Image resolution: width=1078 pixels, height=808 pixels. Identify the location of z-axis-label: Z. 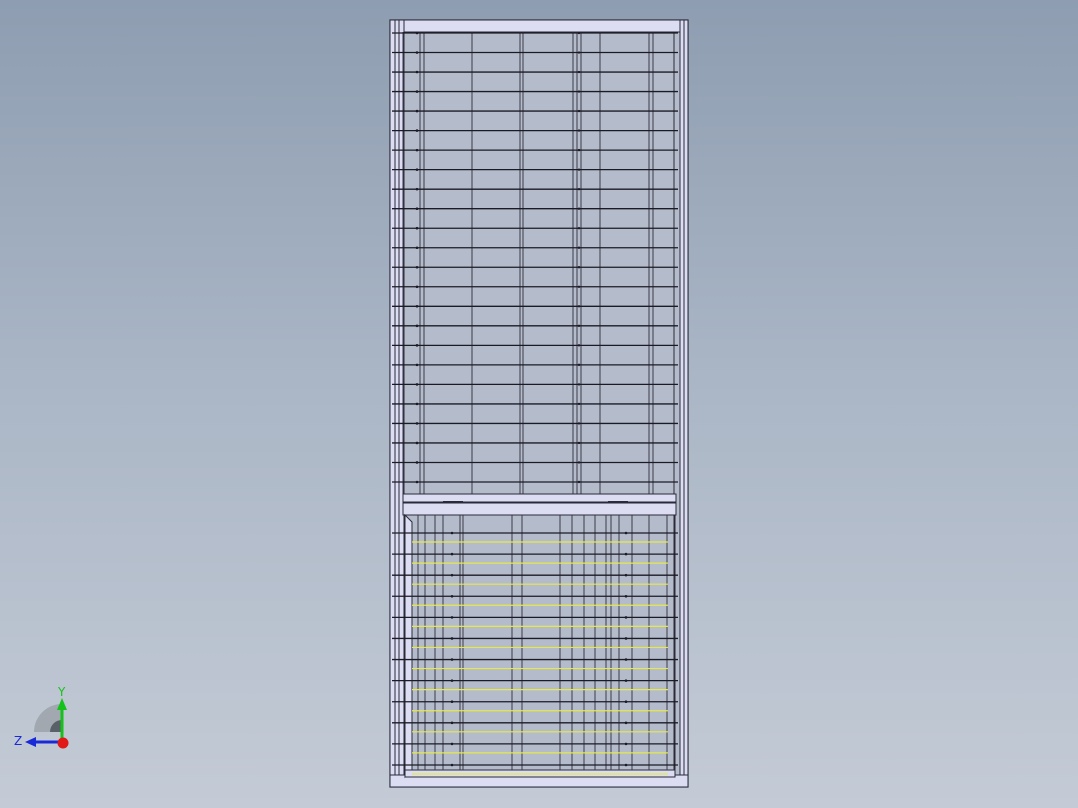
(18, 741).